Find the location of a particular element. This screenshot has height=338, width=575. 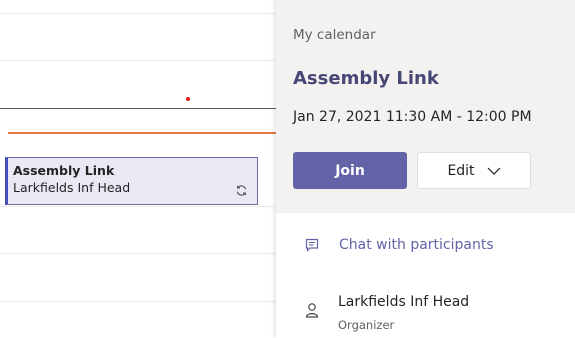

current-time-indicator is located at coordinates (142, 133).